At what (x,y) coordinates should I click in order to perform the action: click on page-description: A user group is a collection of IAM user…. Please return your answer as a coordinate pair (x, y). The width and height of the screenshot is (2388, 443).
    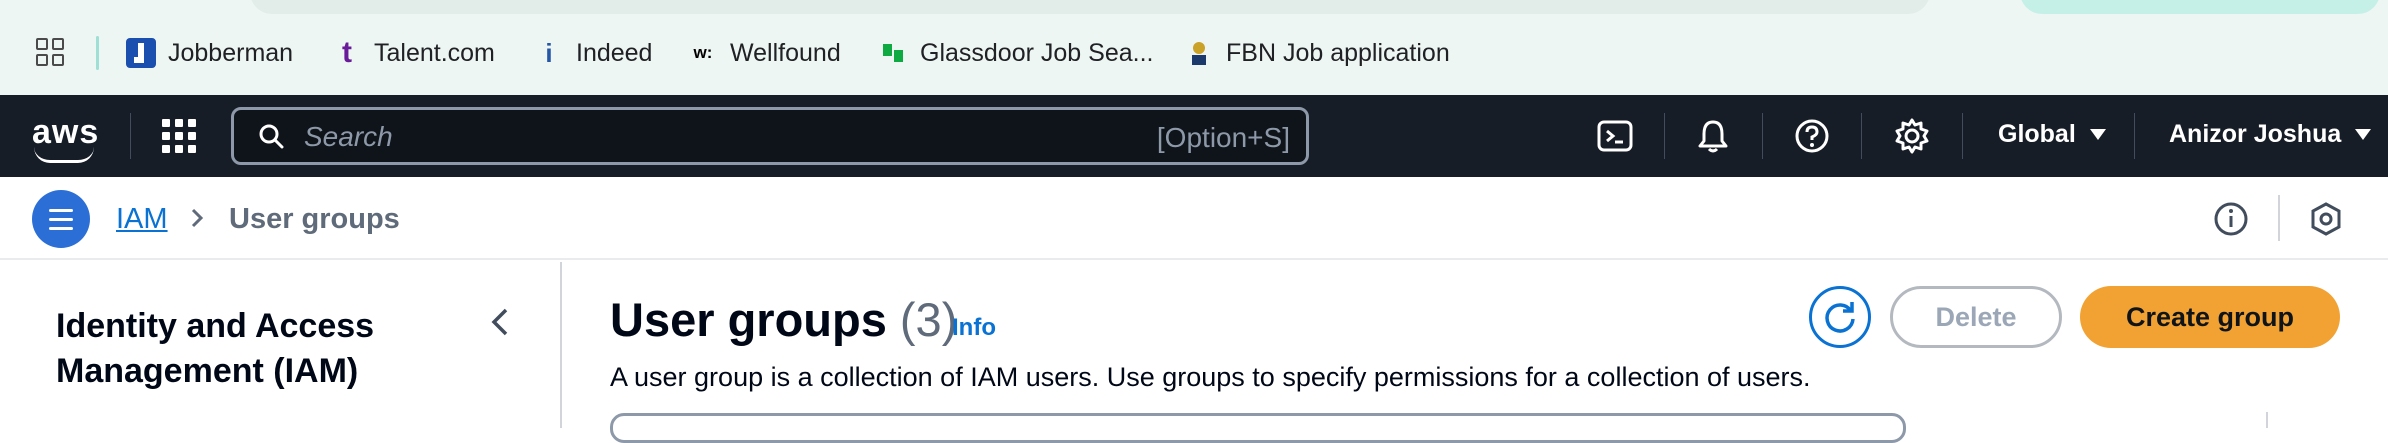
    Looking at the image, I should click on (1210, 377).